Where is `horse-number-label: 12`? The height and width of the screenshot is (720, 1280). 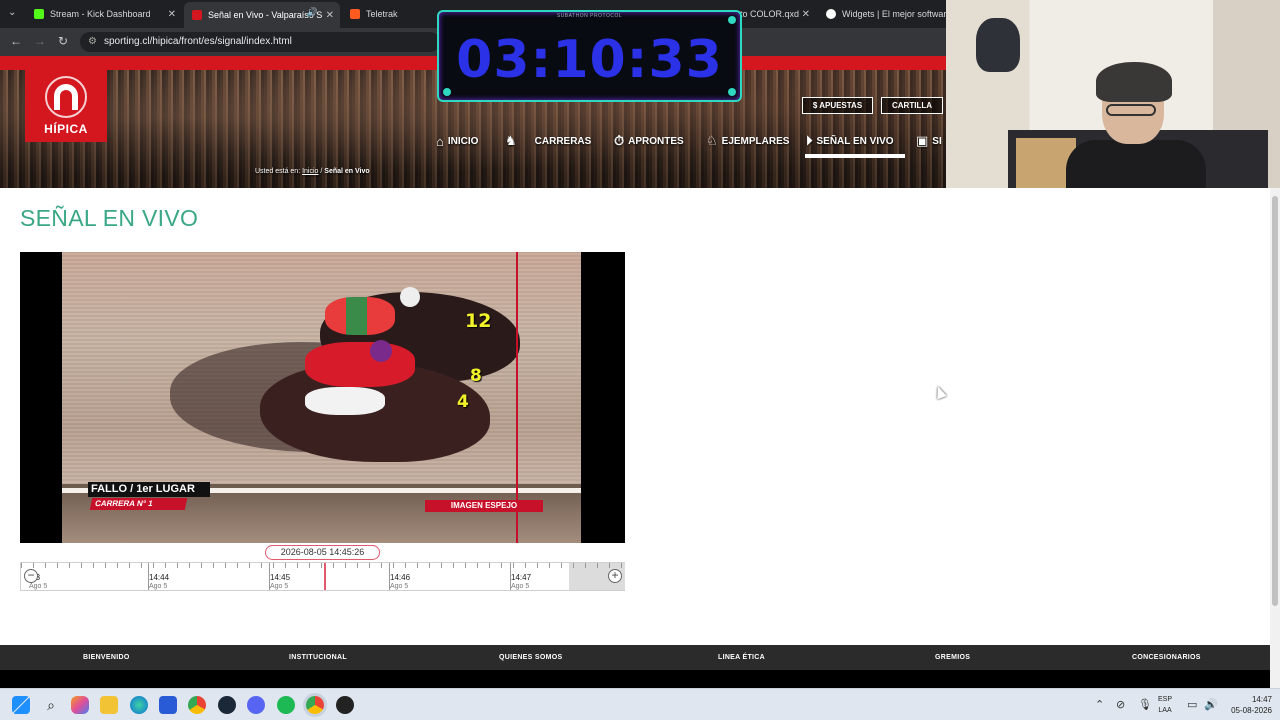 horse-number-label: 12 is located at coordinates (478, 321).